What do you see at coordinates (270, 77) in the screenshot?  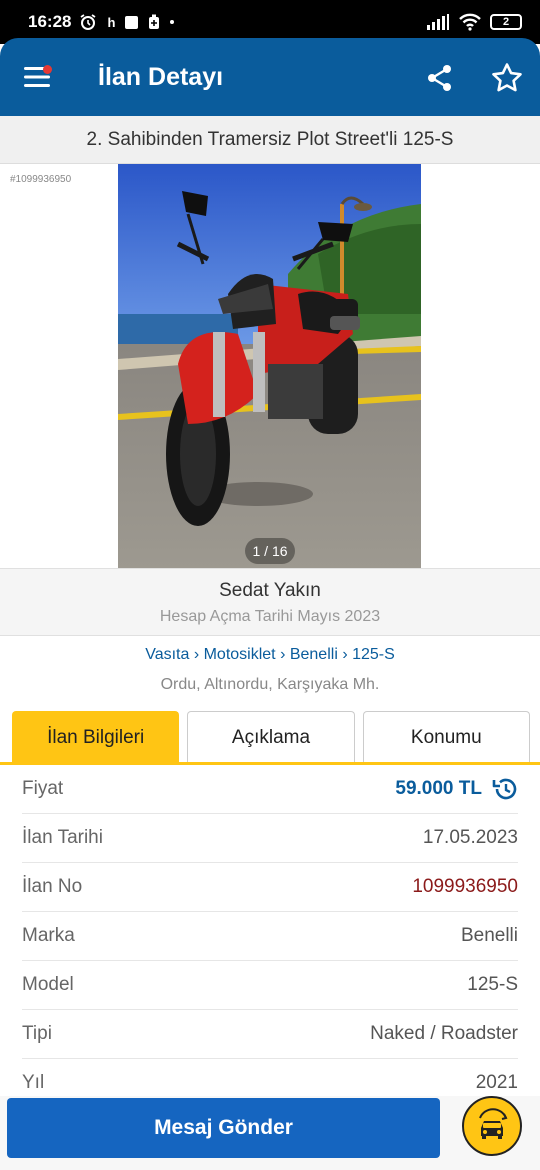 I see `app-bar: İlan Detayı` at bounding box center [270, 77].